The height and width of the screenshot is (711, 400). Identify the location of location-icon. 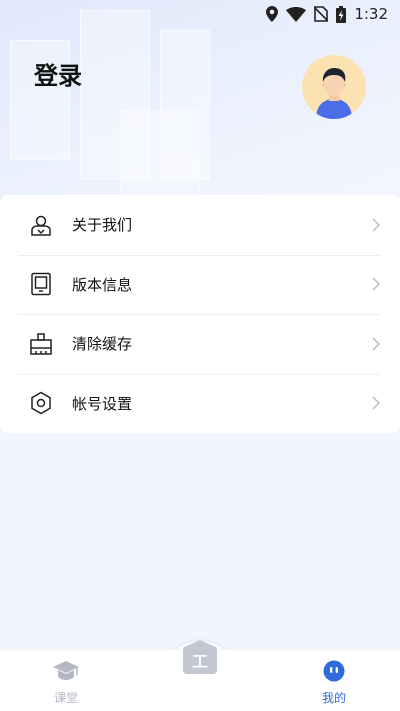
(272, 14).